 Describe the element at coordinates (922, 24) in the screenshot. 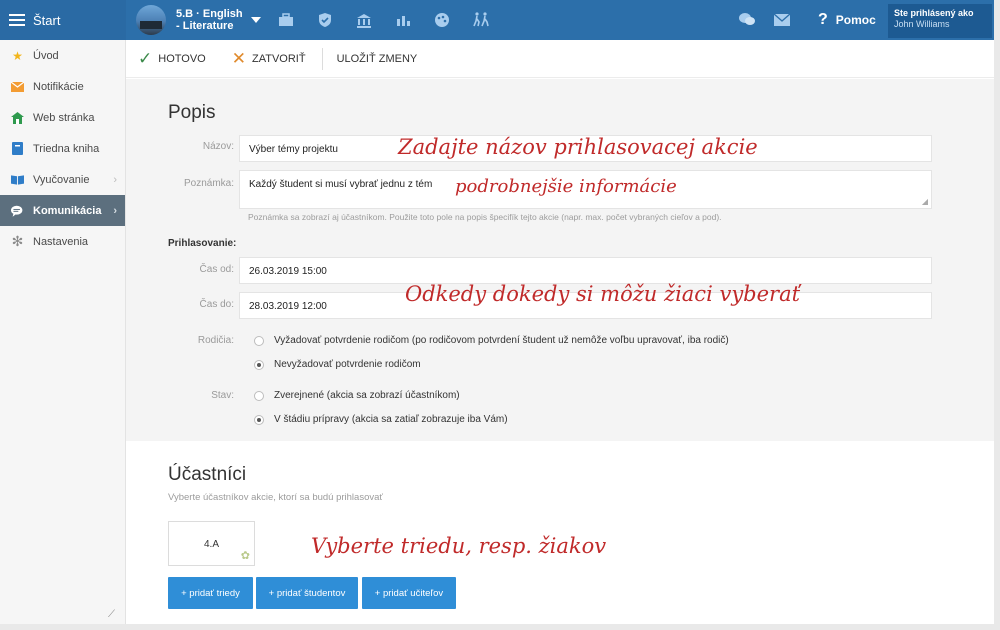

I see `user-name: John Williams` at that location.